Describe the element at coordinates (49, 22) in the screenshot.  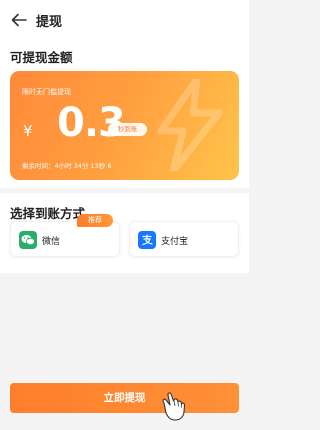
I see `page-title: 提现` at that location.